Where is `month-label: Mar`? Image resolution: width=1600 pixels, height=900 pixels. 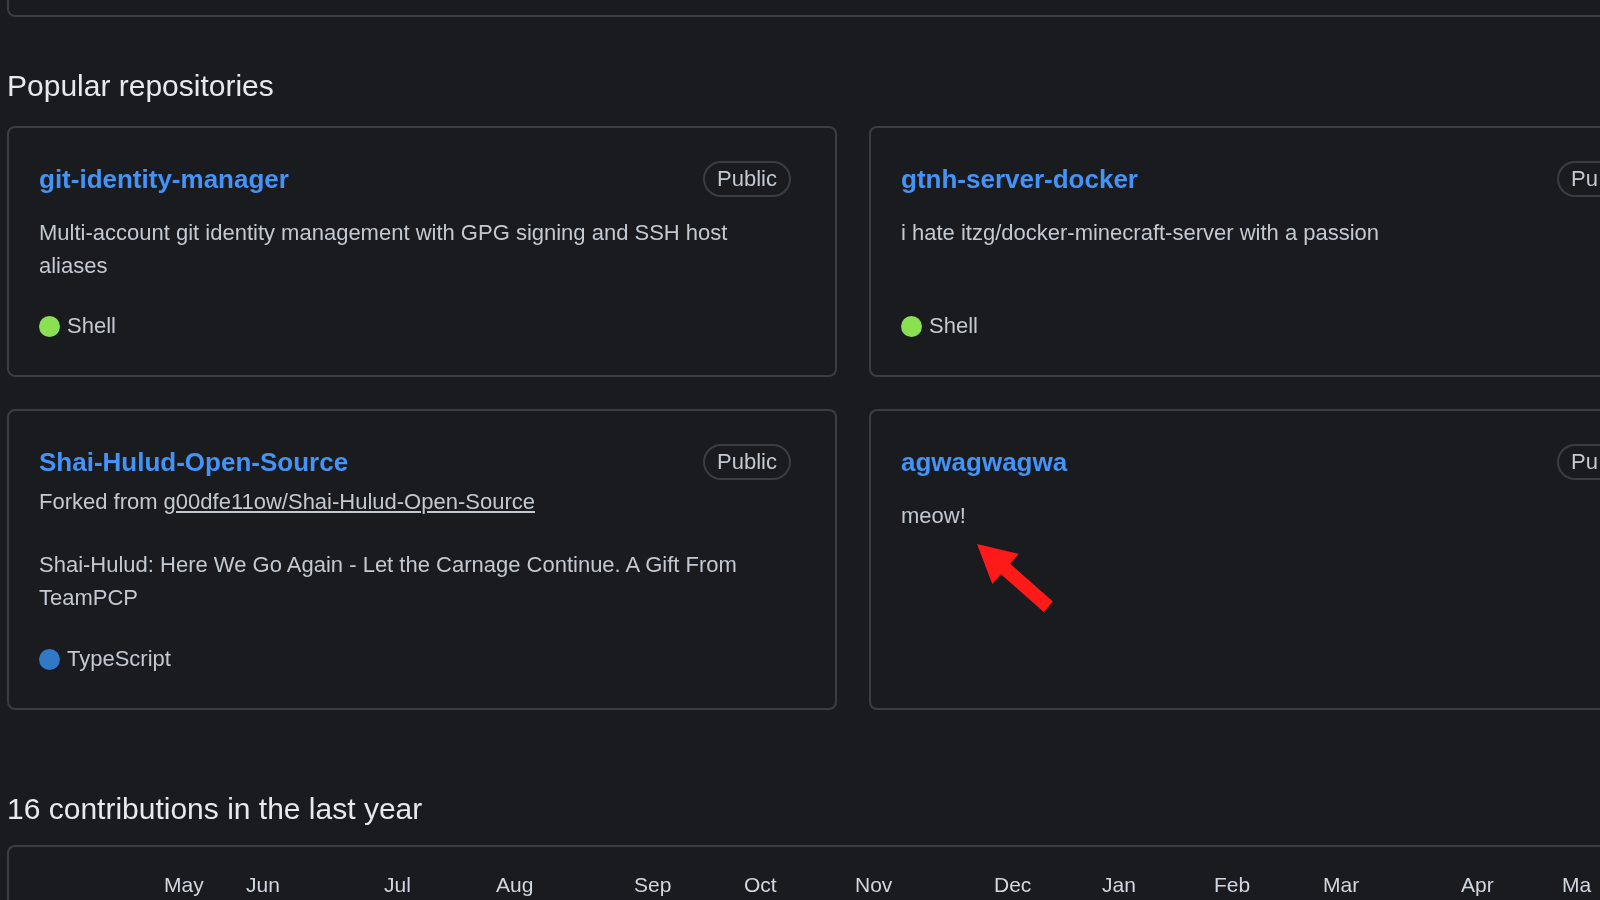
month-label: Mar is located at coordinates (1341, 885).